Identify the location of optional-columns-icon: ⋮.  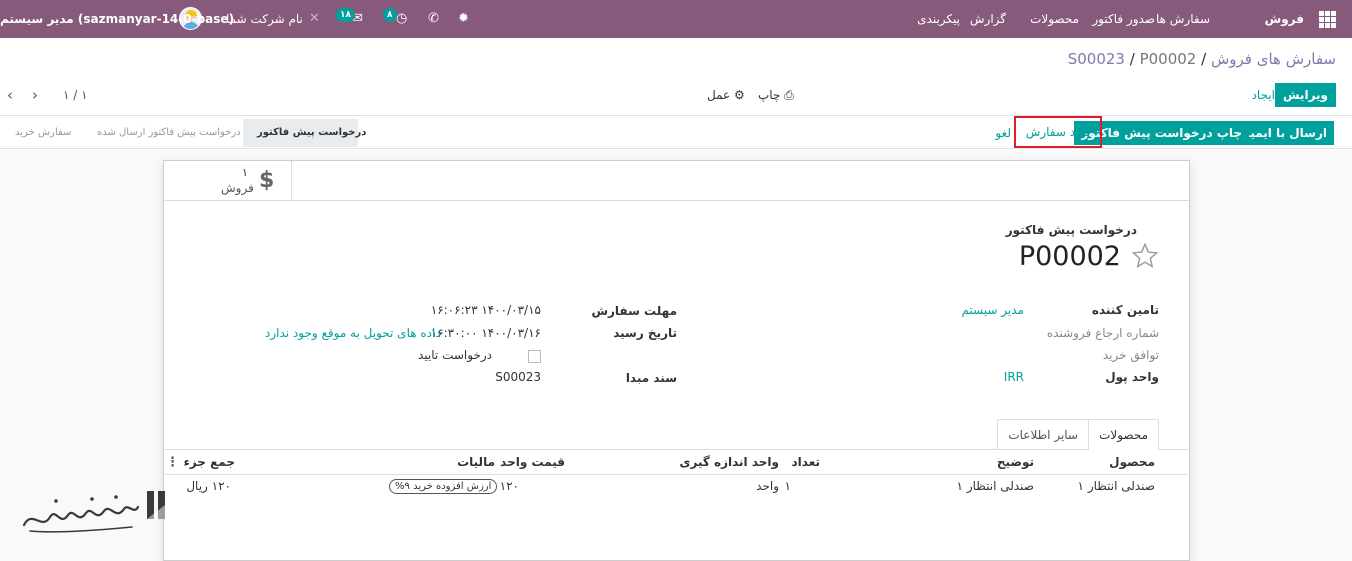
(172, 462).